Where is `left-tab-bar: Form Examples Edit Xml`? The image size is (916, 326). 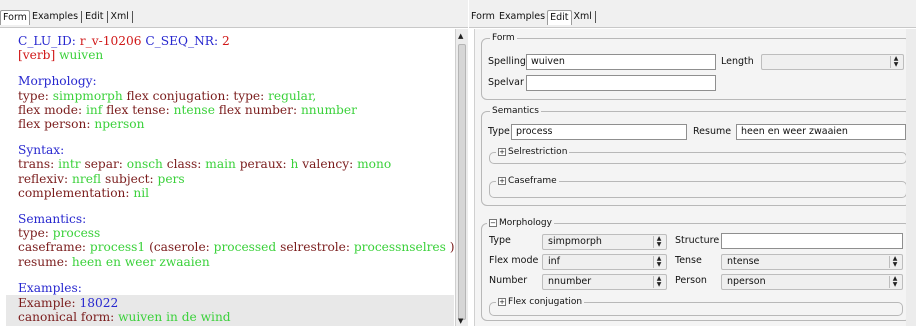
left-tab-bar: Form Examples Edit Xml is located at coordinates (234, 14).